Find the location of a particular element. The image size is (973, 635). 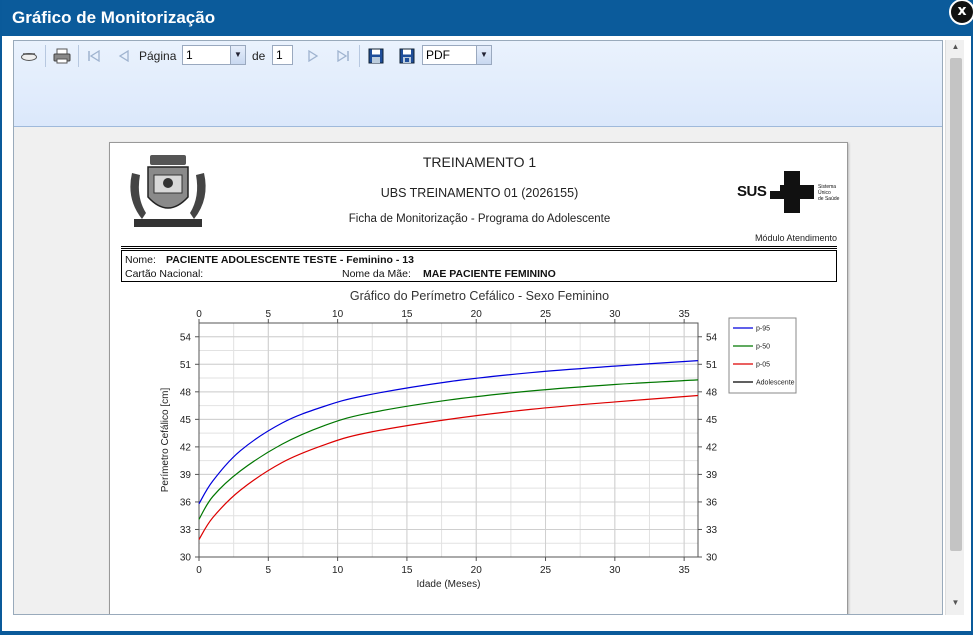

previous-page-icon is located at coordinates (124, 56).